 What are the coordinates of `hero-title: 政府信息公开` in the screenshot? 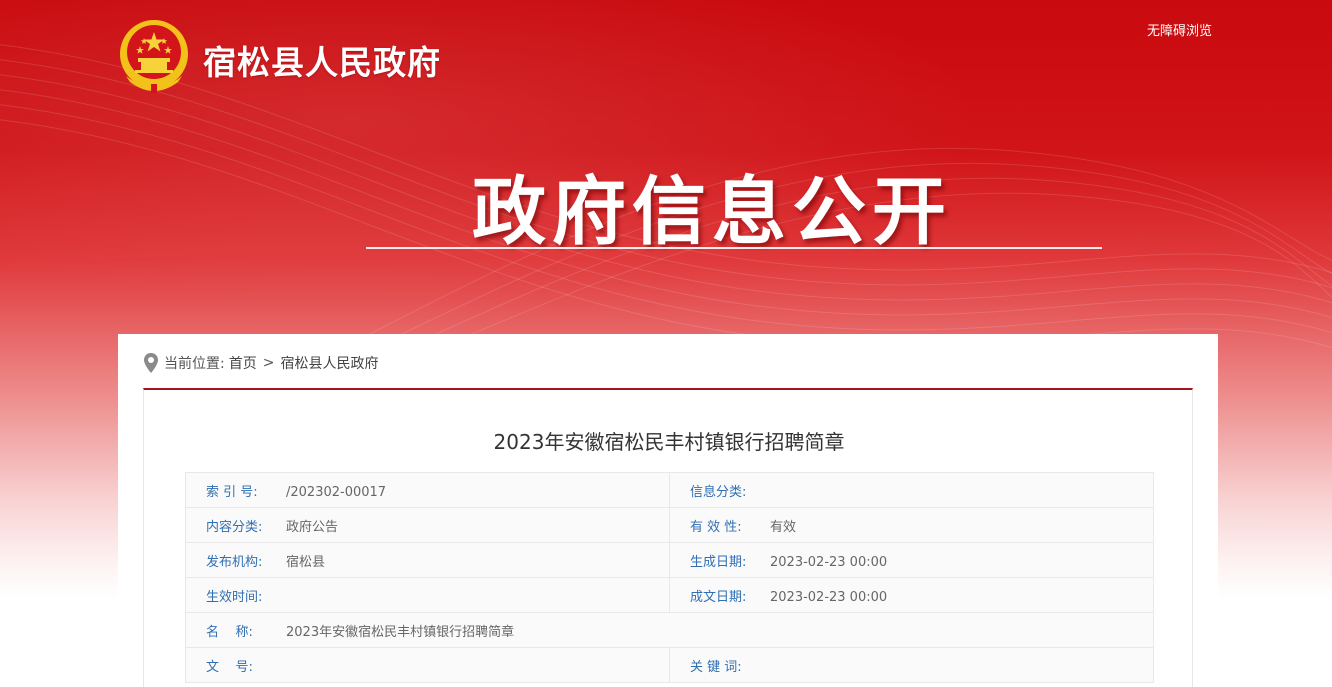 It's located at (712, 212).